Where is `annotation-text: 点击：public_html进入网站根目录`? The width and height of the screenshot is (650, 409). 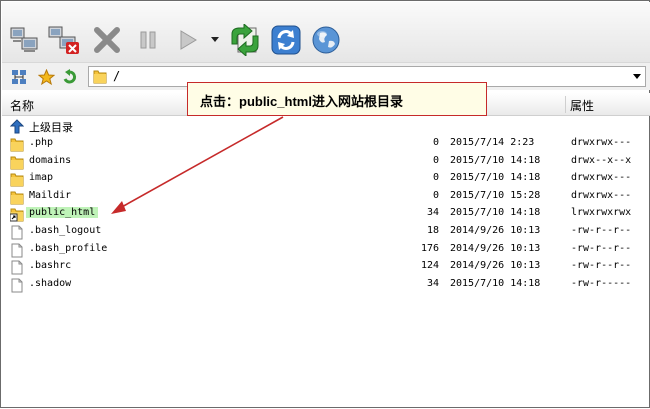
annotation-text: 点击：public_html进入网站根目录 is located at coordinates (301, 101).